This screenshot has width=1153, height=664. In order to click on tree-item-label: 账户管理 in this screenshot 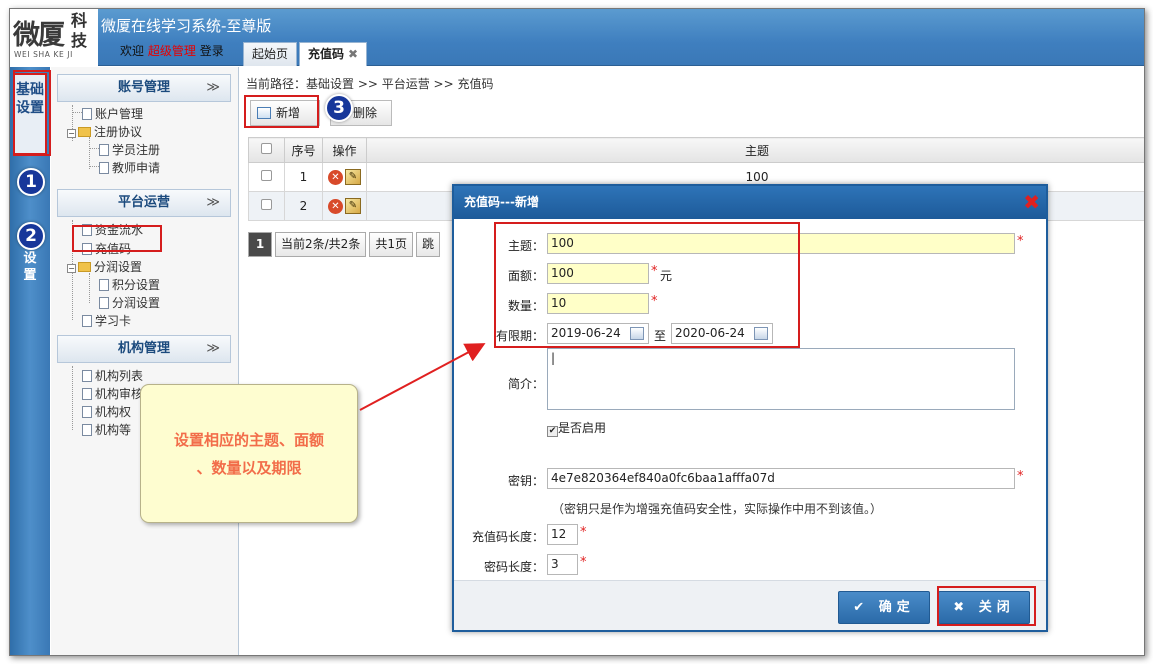, I will do `click(119, 114)`.